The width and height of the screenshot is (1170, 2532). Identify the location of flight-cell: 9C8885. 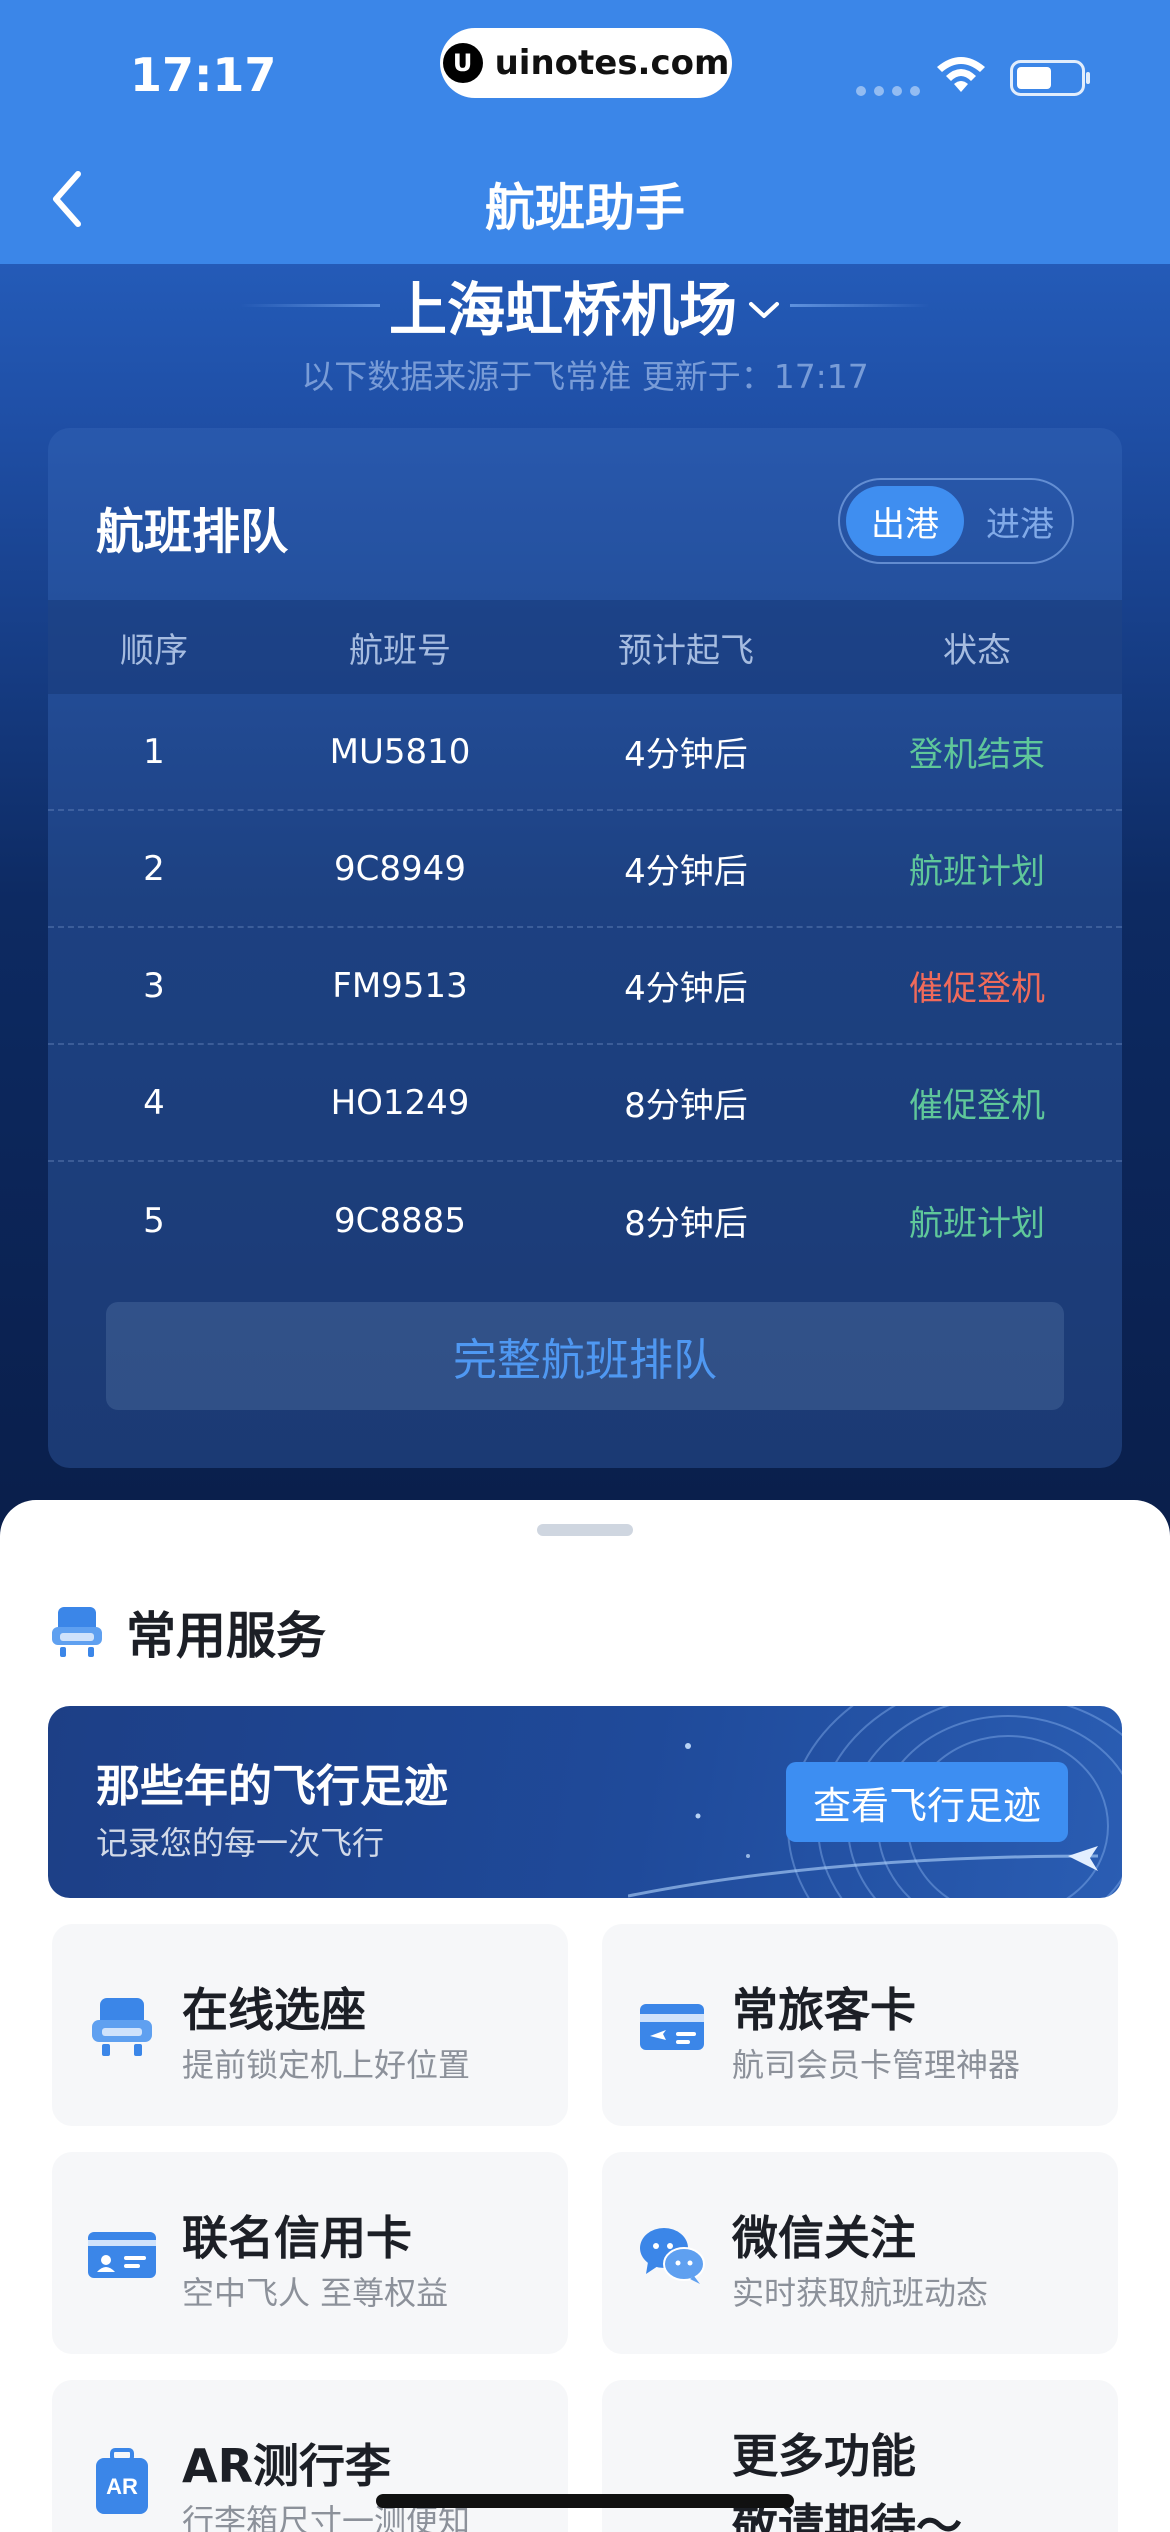
(400, 1220).